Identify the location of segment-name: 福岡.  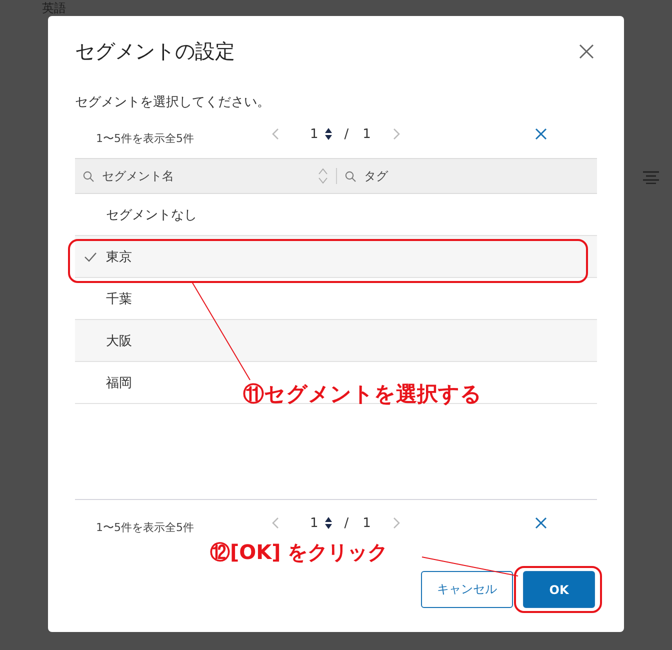
(119, 383).